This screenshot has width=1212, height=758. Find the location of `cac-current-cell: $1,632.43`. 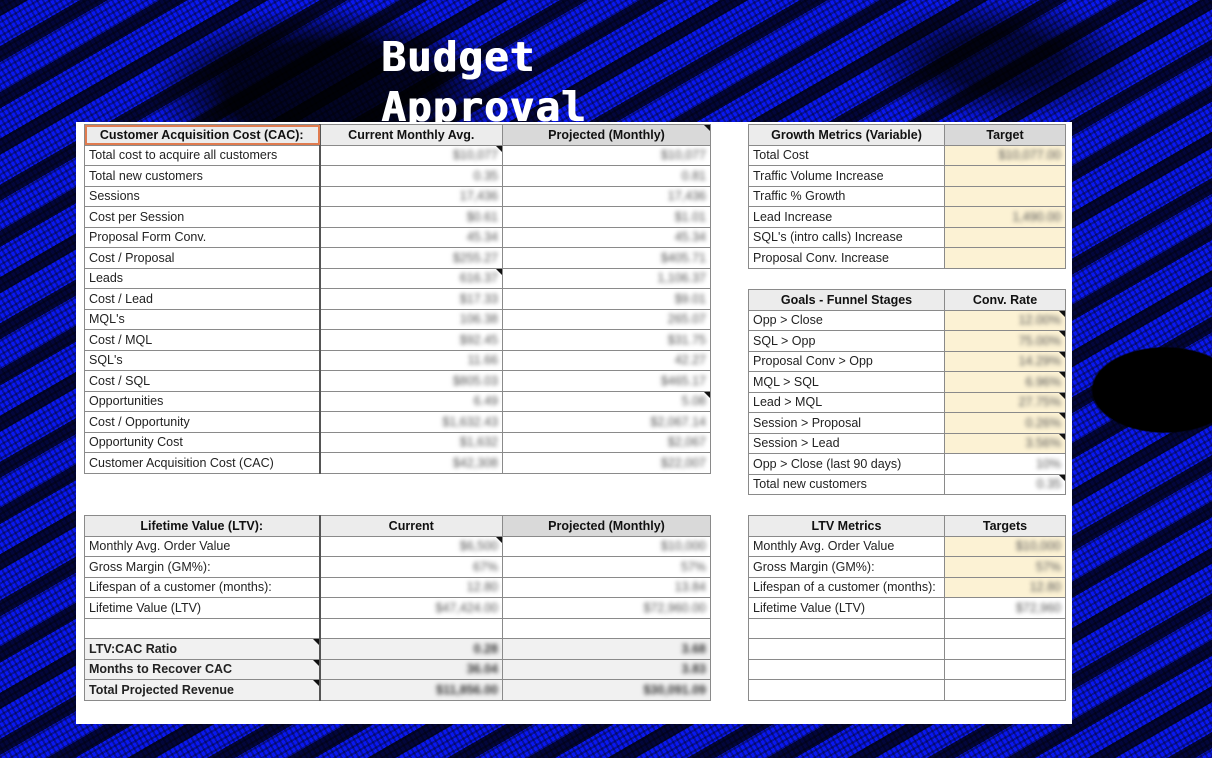

cac-current-cell: $1,632.43 is located at coordinates (410, 422).